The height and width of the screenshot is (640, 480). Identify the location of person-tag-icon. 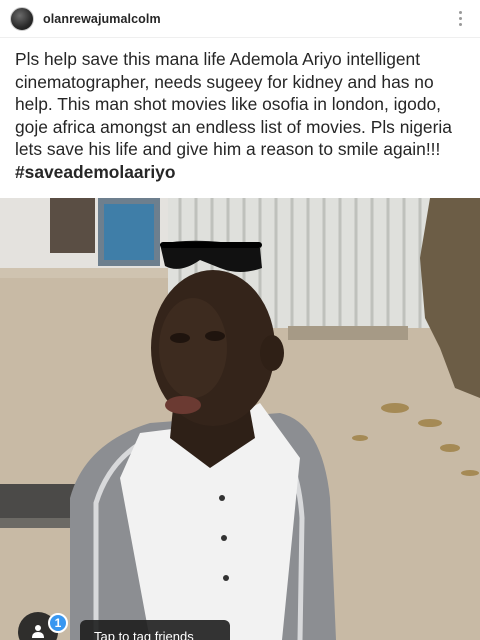
(38, 631).